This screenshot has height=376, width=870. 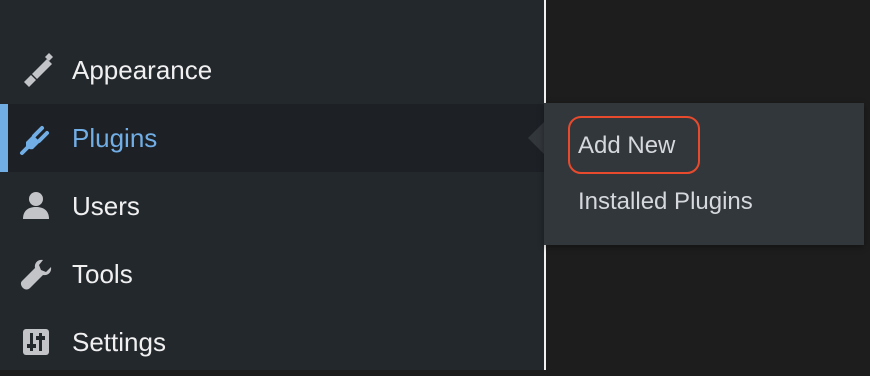 I want to click on sidebar-item-users: Users, so click(x=272, y=206).